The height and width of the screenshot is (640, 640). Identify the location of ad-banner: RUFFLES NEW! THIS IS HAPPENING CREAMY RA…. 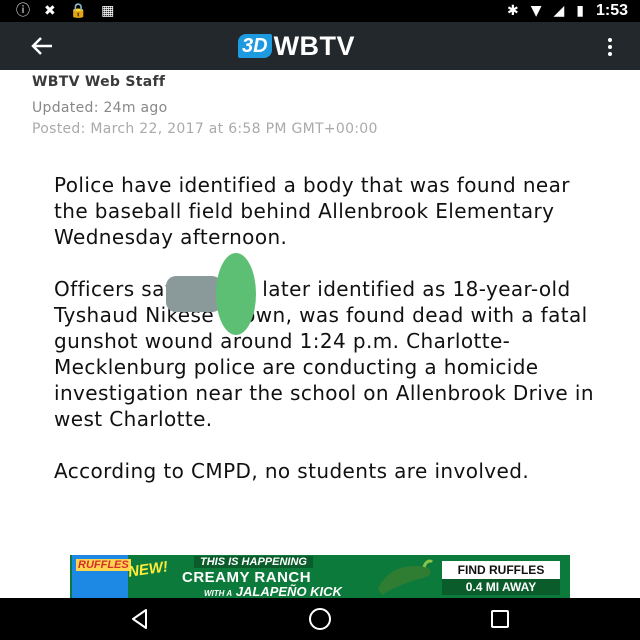
(320, 577).